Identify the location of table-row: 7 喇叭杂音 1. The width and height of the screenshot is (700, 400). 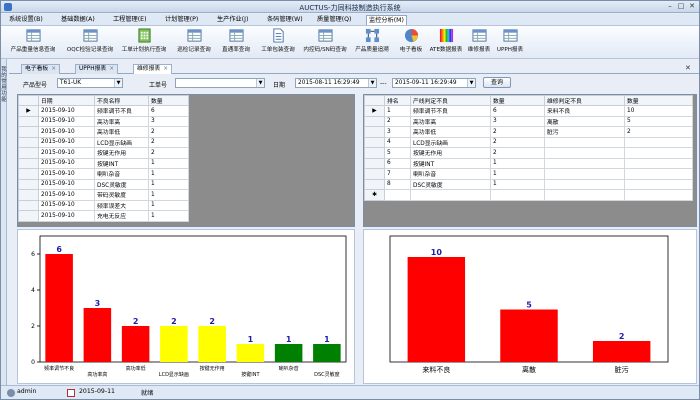
(528, 174).